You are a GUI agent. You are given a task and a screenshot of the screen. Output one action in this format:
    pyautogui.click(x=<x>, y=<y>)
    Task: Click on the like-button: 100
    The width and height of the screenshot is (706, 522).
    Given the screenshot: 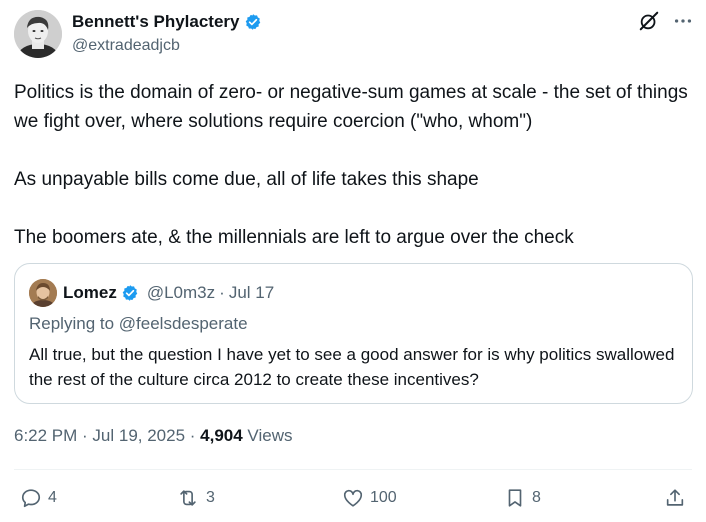 What is the action you would take?
    pyautogui.click(x=369, y=498)
    